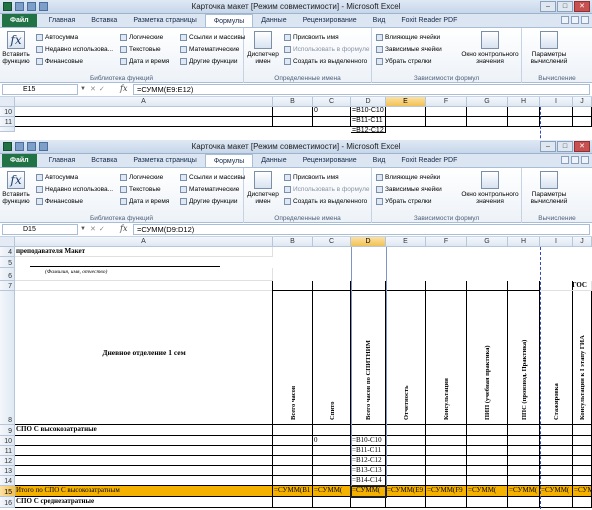 The image size is (592, 510). I want to click on tab-1: Главная, so click(62, 20).